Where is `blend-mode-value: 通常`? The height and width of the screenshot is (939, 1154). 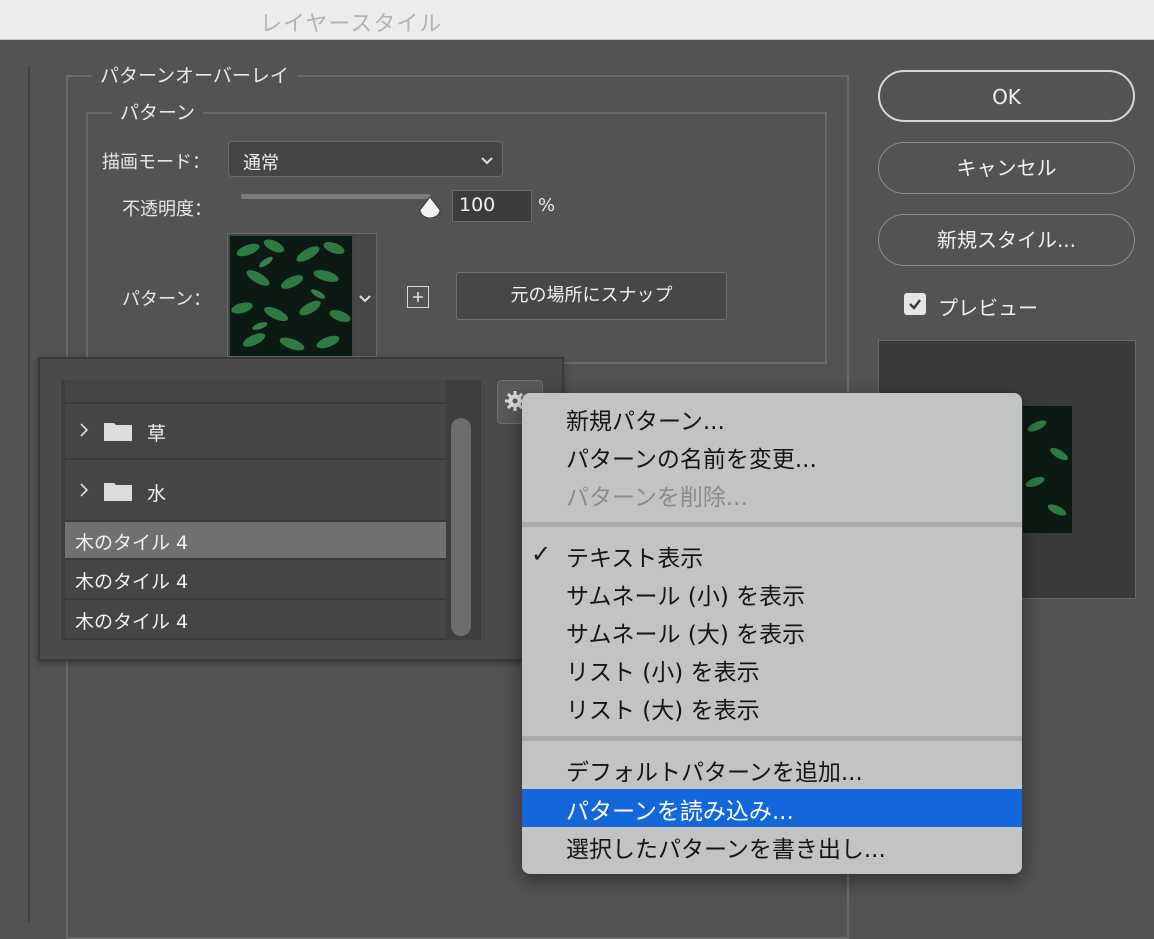 blend-mode-value: 通常 is located at coordinates (261, 163).